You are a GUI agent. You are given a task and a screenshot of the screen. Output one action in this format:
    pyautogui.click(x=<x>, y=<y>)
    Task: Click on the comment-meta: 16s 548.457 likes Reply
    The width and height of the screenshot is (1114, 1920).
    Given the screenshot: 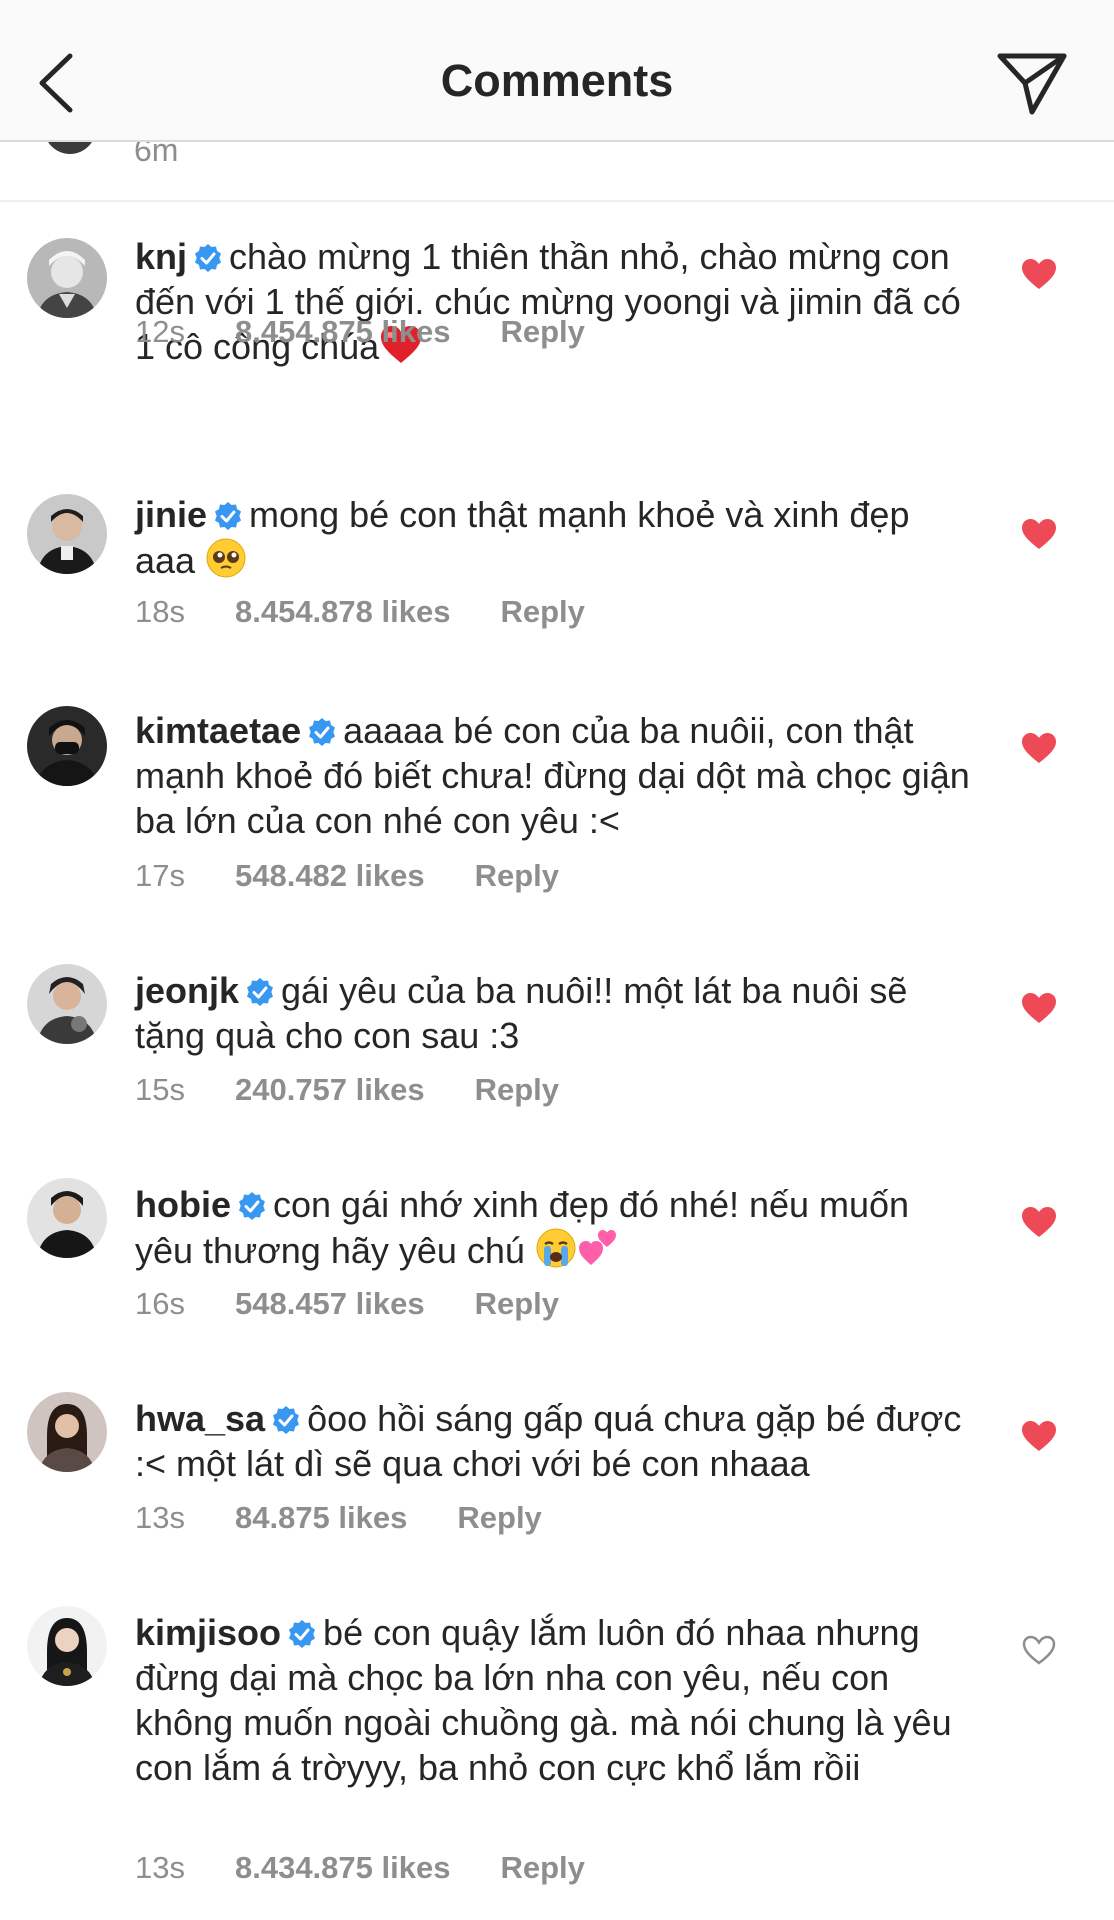 What is the action you would take?
    pyautogui.click(x=347, y=1304)
    